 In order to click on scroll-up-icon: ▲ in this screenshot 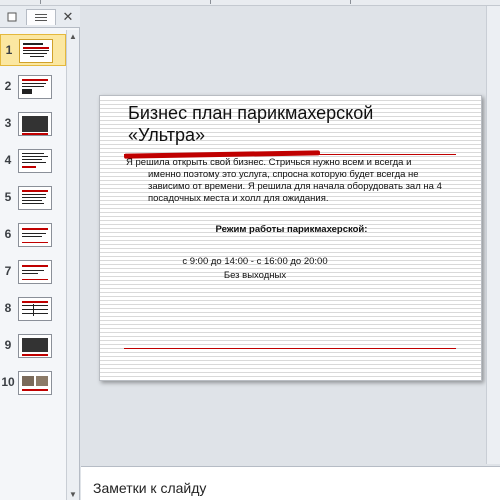, I will do `click(73, 36)`.